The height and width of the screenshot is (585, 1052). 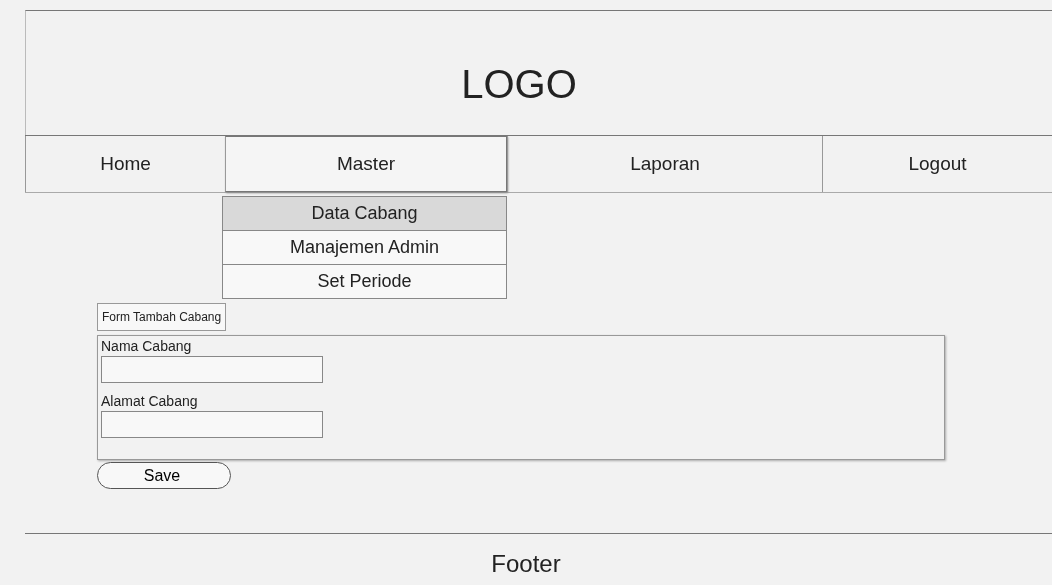 What do you see at coordinates (162, 317) in the screenshot?
I see `form-title: Form Tambah Cabang` at bounding box center [162, 317].